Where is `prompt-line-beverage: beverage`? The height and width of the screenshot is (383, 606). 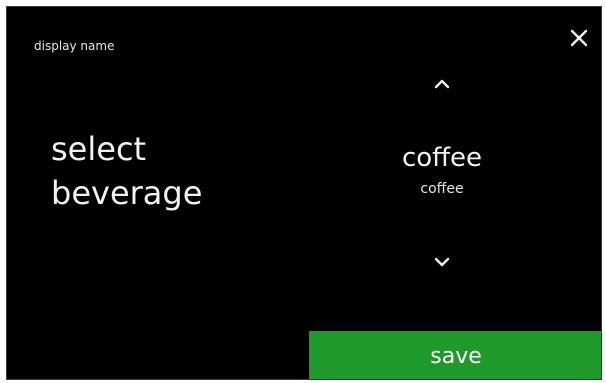 prompt-line-beverage: beverage is located at coordinates (127, 193).